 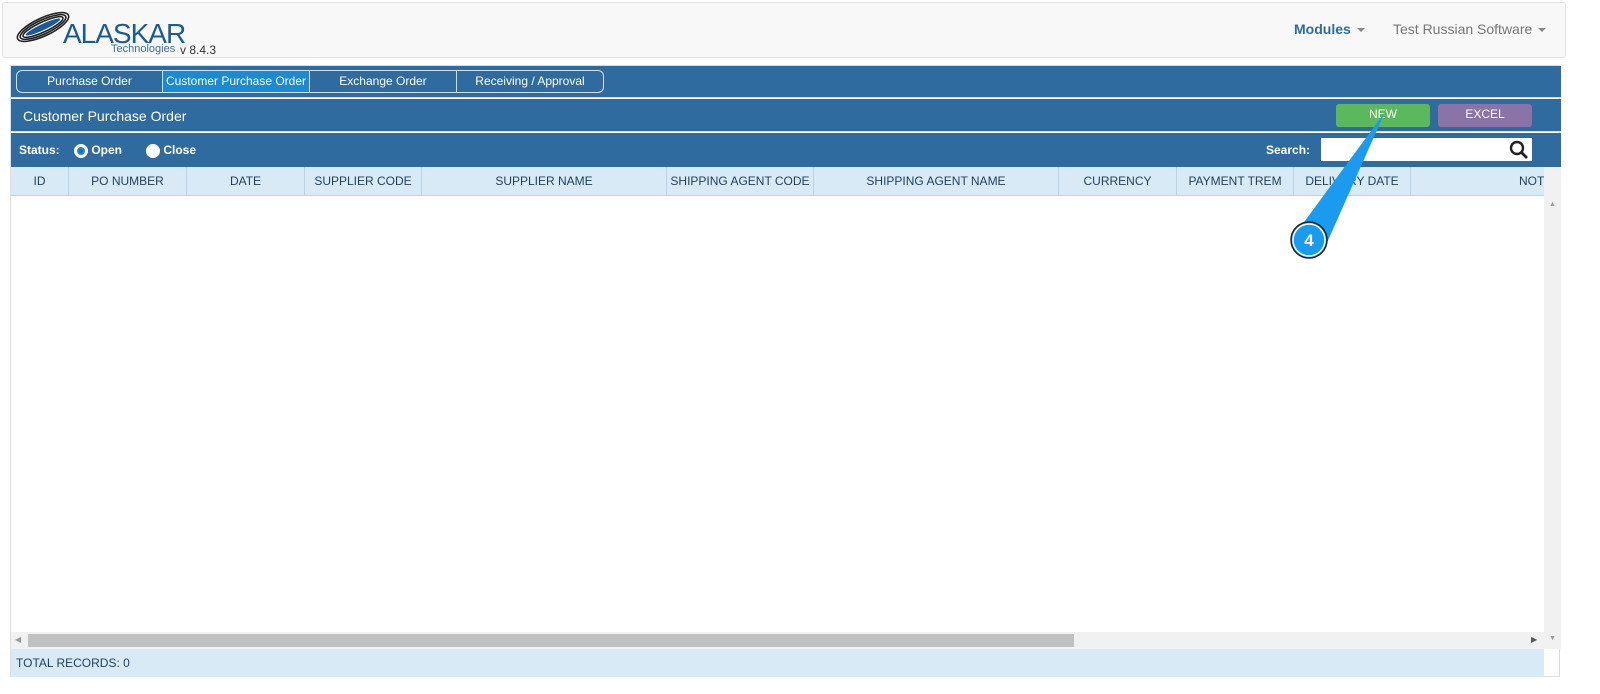 I want to click on horizontal-scrollbar: ◀ ▶, so click(x=777, y=640).